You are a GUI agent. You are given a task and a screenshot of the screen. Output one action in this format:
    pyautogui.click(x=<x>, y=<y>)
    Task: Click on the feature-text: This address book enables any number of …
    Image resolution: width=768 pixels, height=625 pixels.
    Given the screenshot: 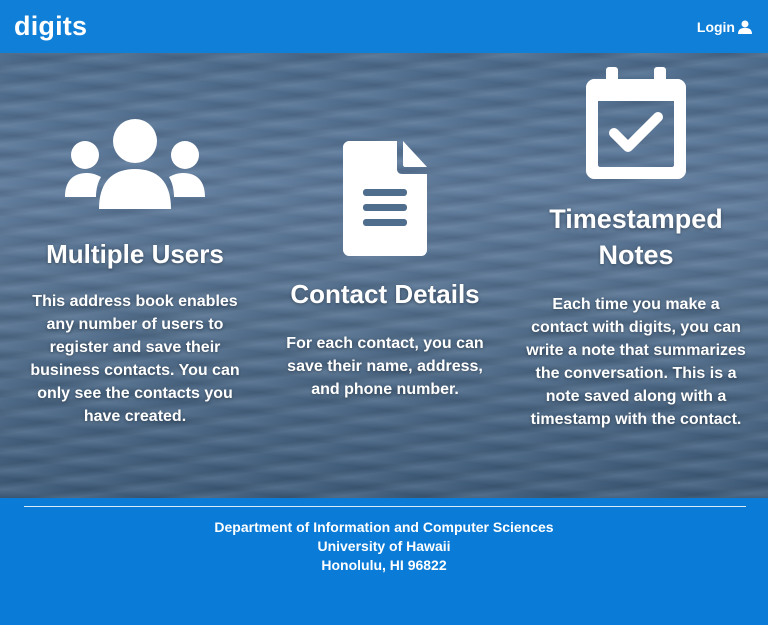 What is the action you would take?
    pyautogui.click(x=135, y=359)
    